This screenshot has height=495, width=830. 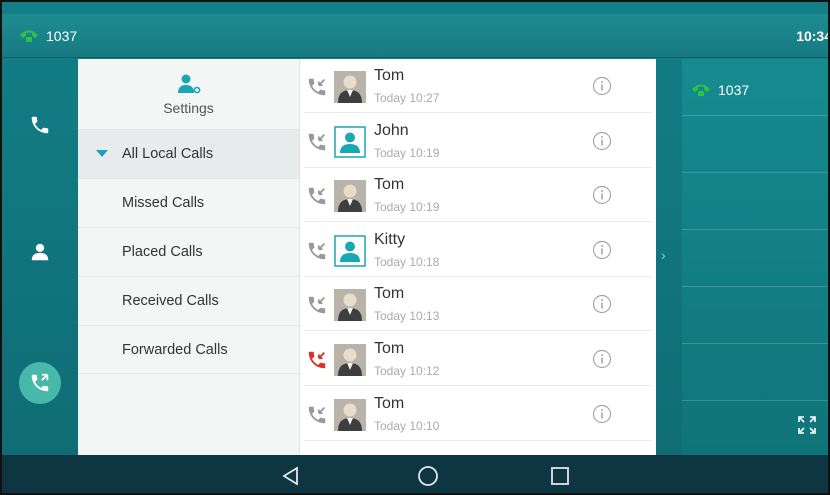 What do you see at coordinates (734, 90) in the screenshot?
I see `line-account-number: 1037` at bounding box center [734, 90].